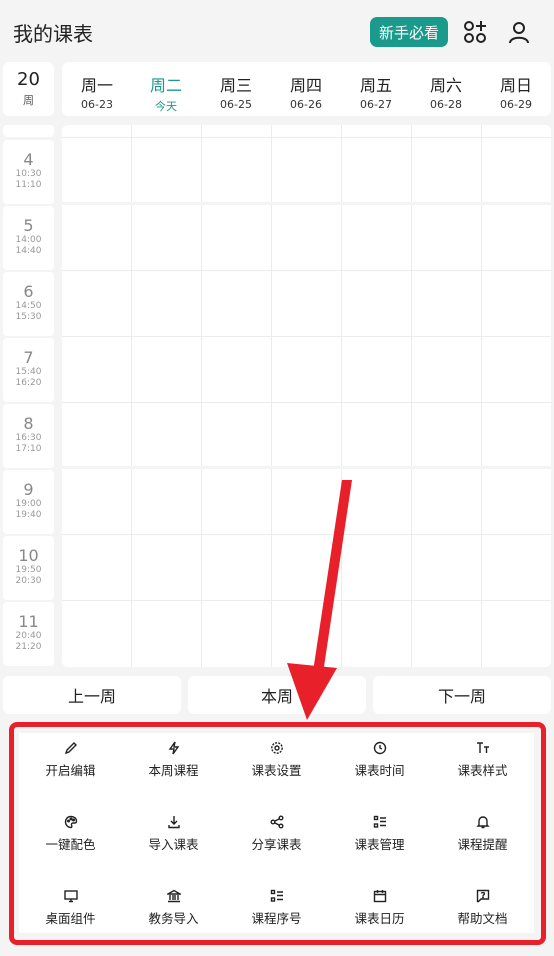 Image resolution: width=554 pixels, height=956 pixels. What do you see at coordinates (28, 185) in the screenshot?
I see `period-end: 11:10` at bounding box center [28, 185].